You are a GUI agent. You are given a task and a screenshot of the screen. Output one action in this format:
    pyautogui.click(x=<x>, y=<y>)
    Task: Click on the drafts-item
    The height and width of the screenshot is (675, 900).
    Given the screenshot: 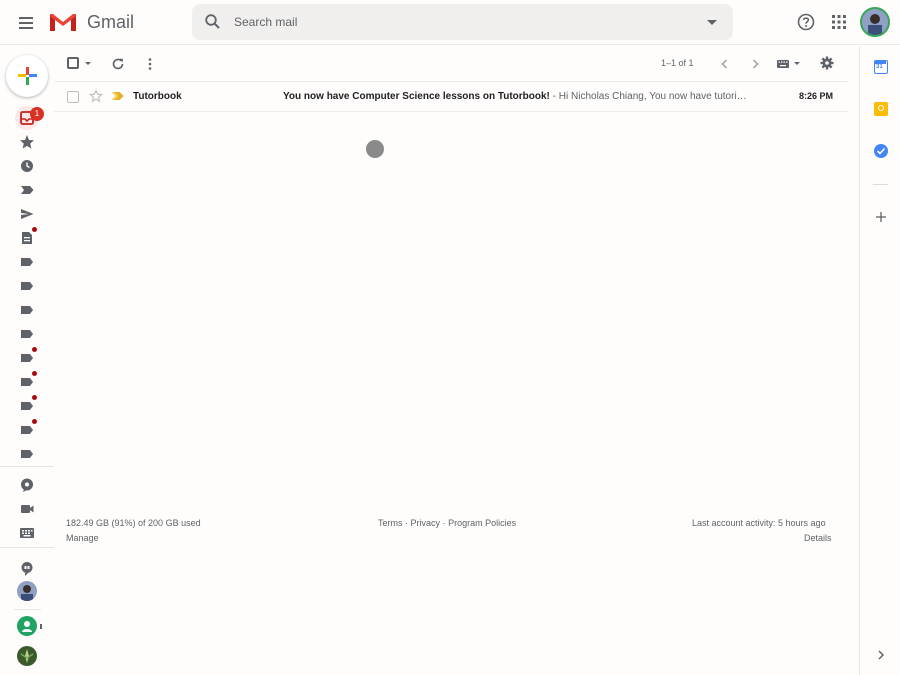 What is the action you would take?
    pyautogui.click(x=27, y=237)
    